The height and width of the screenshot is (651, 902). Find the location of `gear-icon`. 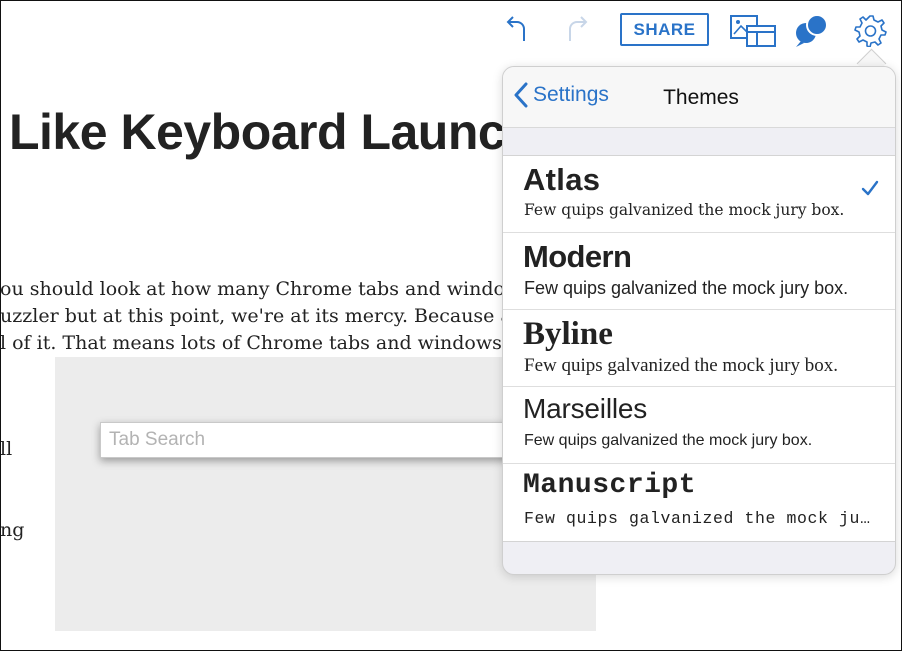

gear-icon is located at coordinates (870, 31).